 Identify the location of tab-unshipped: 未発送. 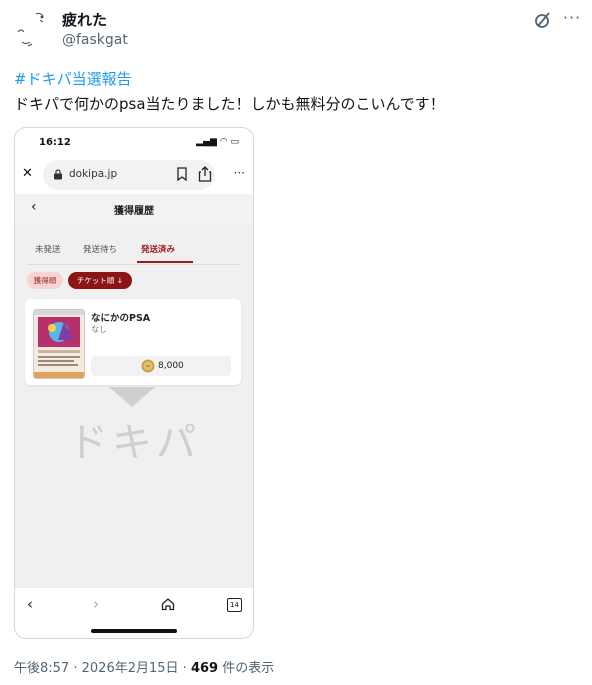
(48, 250).